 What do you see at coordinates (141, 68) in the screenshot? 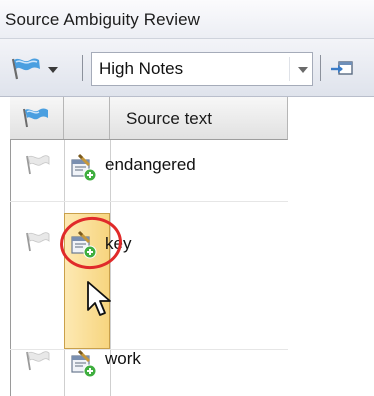
I see `note-filter-value: High Notes` at bounding box center [141, 68].